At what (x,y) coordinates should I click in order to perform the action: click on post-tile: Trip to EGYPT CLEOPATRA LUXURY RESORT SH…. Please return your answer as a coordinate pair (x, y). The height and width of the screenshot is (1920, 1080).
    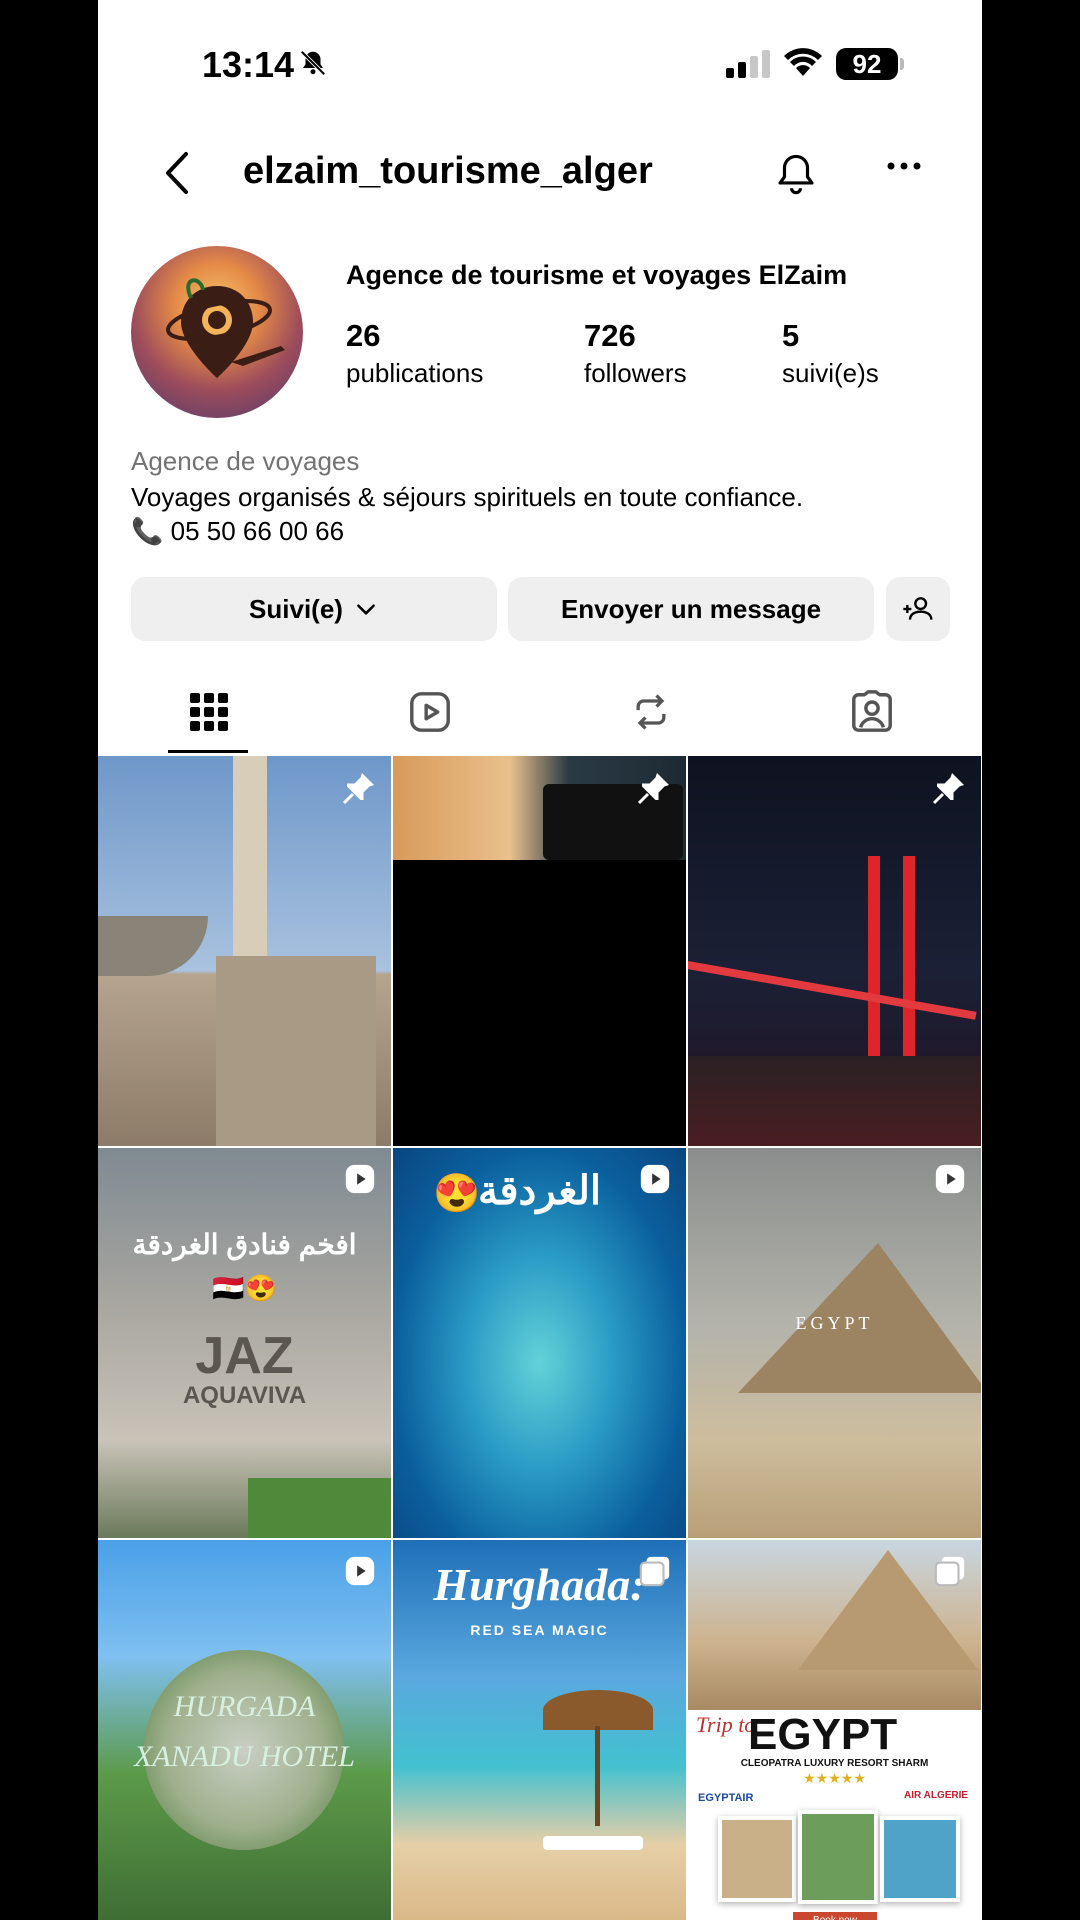
    Looking at the image, I should click on (834, 1730).